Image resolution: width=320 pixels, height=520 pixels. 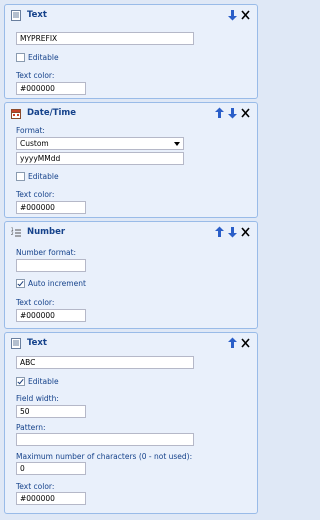 I want to click on calendar-icon, so click(x=16, y=113).